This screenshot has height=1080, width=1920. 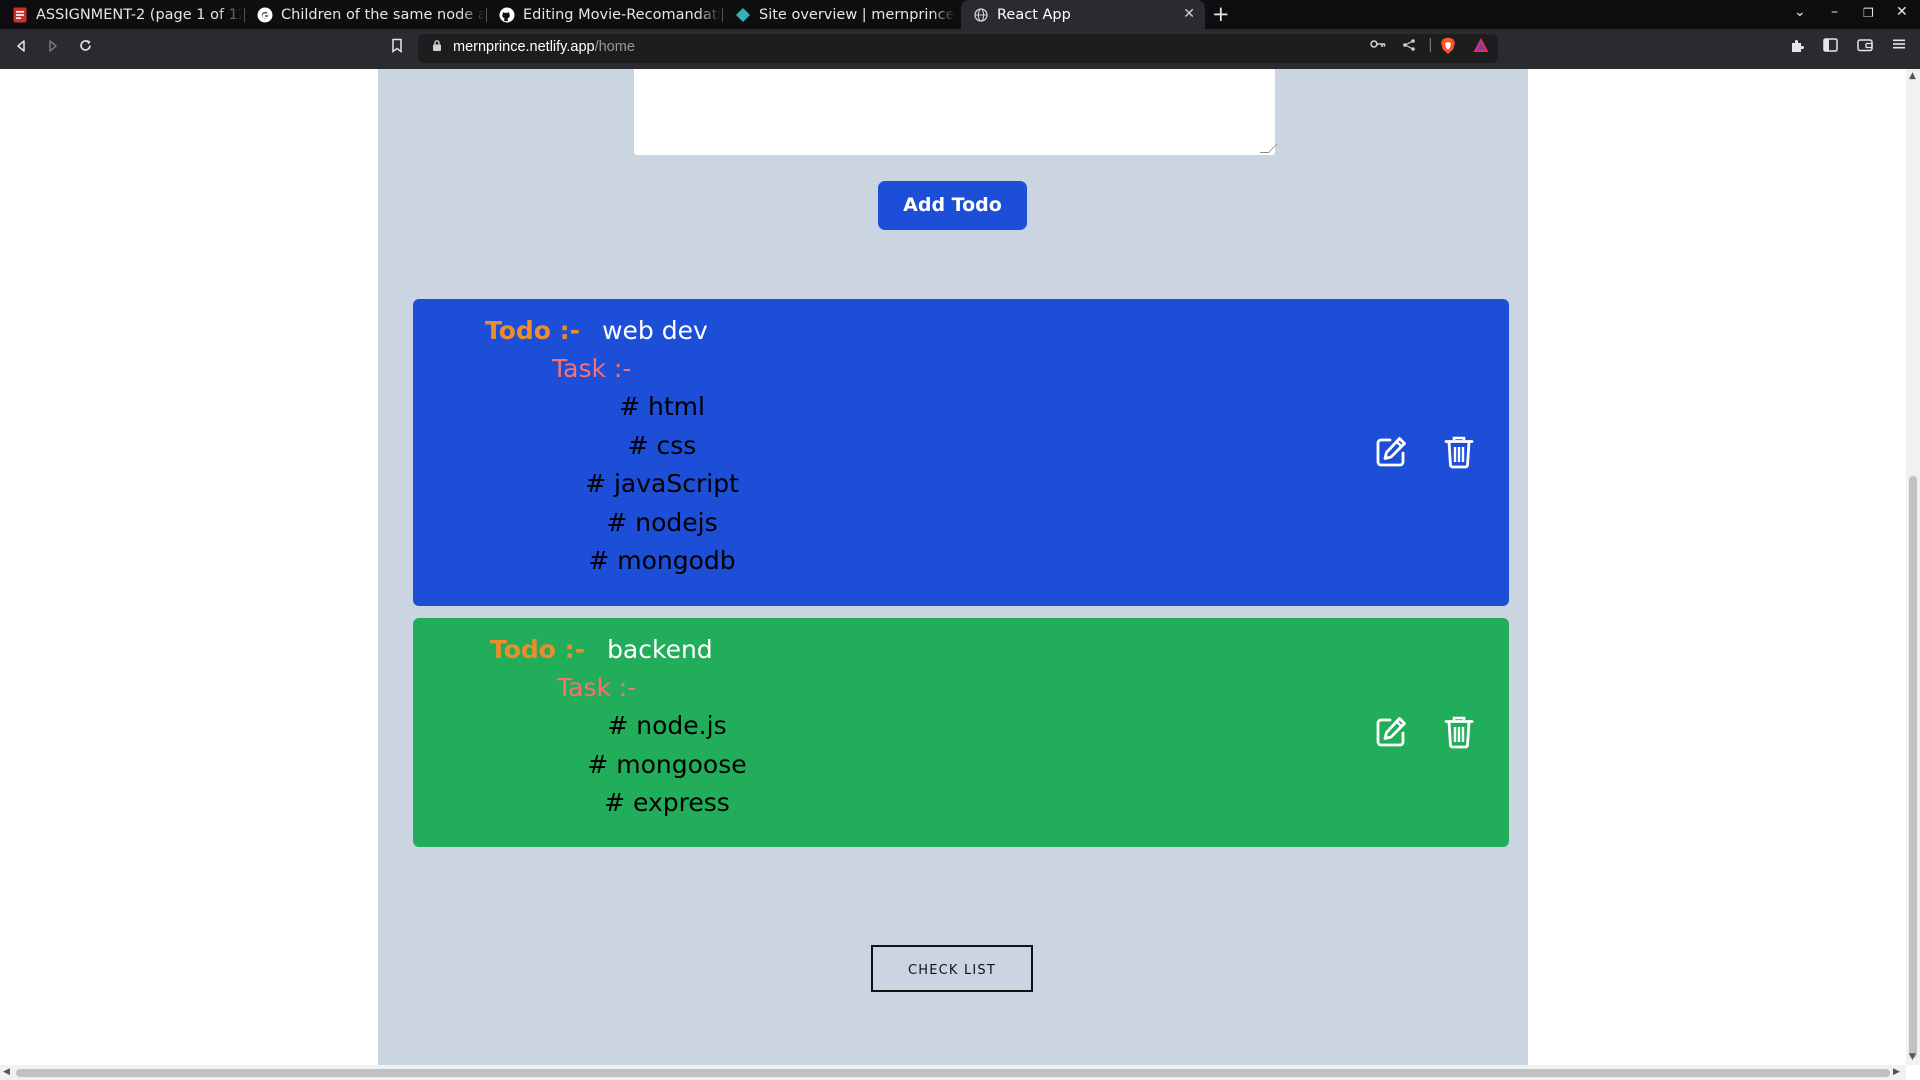 I want to click on resize-handle-icon, so click(x=1268, y=148).